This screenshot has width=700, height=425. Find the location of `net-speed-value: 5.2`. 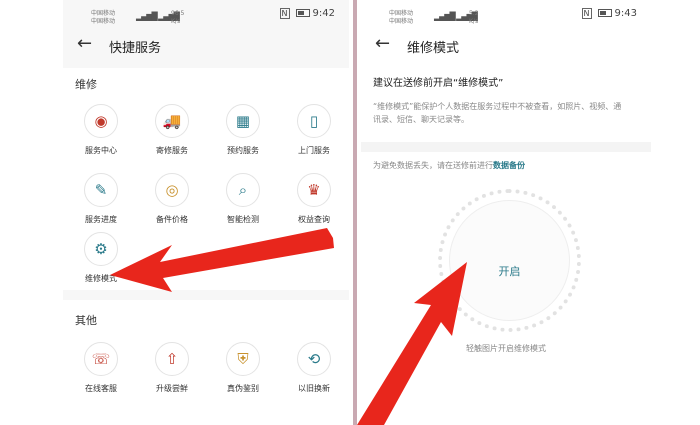

net-speed-value: 5.2 is located at coordinates (474, 13).